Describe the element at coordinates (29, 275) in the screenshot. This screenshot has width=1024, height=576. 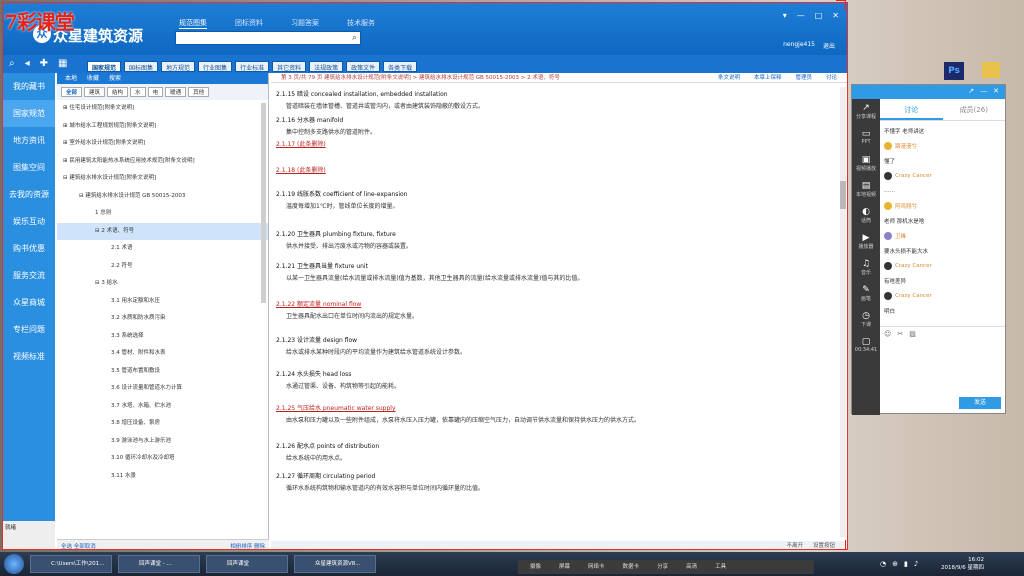
I see `nav-item-7: 服务交流` at that location.